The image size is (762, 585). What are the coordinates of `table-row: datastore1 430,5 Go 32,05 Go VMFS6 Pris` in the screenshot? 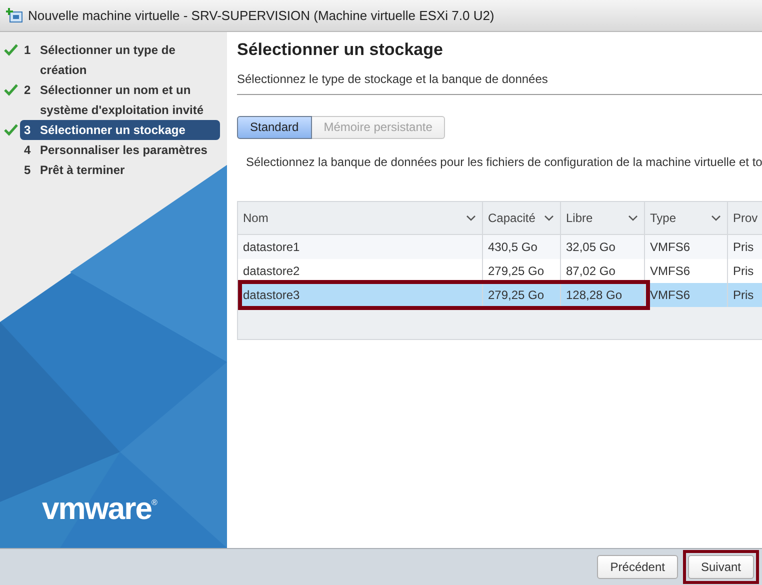 It's located at (500, 247).